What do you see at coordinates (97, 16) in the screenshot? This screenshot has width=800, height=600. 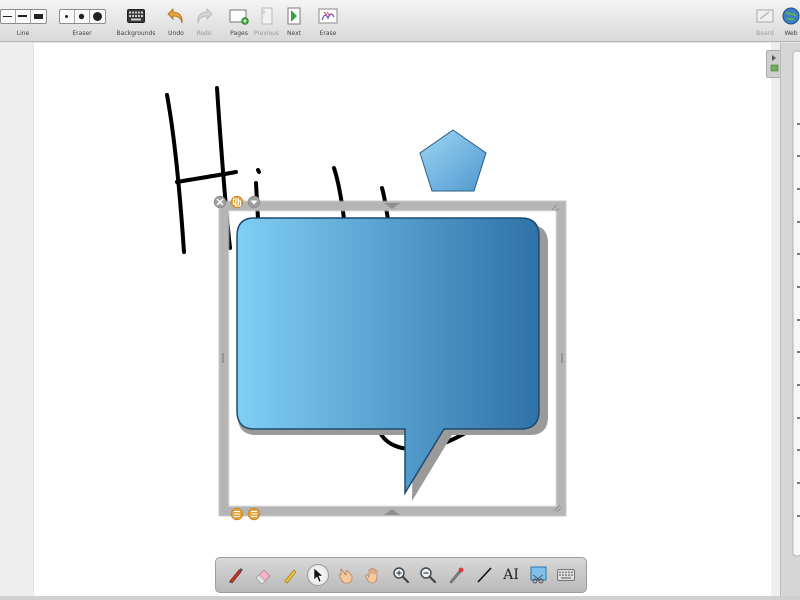 I see `eraser-large-option` at bounding box center [97, 16].